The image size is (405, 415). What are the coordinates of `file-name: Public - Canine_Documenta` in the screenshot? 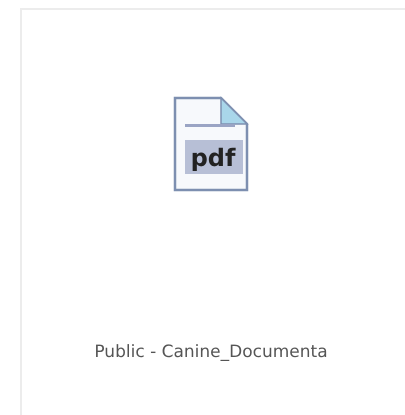 It's located at (211, 352).